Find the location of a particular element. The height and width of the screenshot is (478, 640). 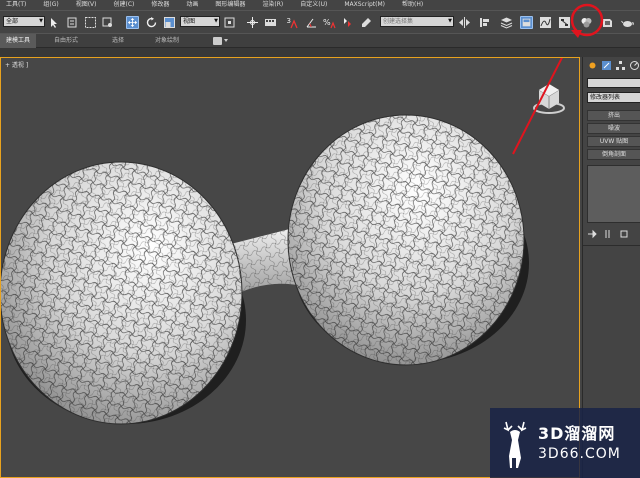

schematic-view-icon is located at coordinates (564, 22).